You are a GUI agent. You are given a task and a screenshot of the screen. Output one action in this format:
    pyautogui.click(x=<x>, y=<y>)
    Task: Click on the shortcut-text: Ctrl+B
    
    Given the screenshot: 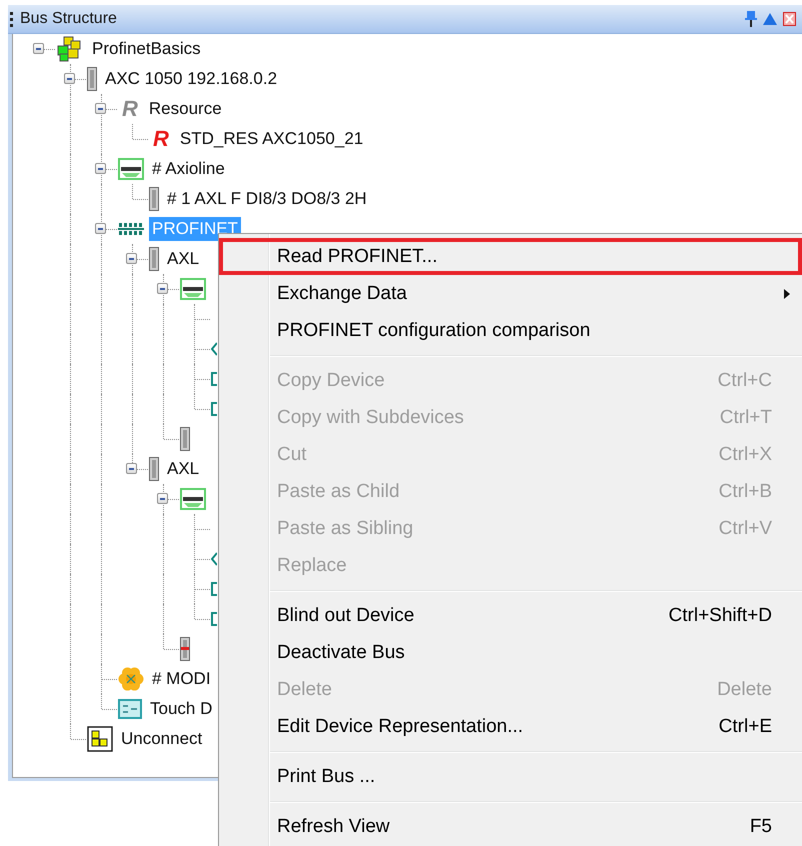 What is the action you would take?
    pyautogui.click(x=745, y=491)
    